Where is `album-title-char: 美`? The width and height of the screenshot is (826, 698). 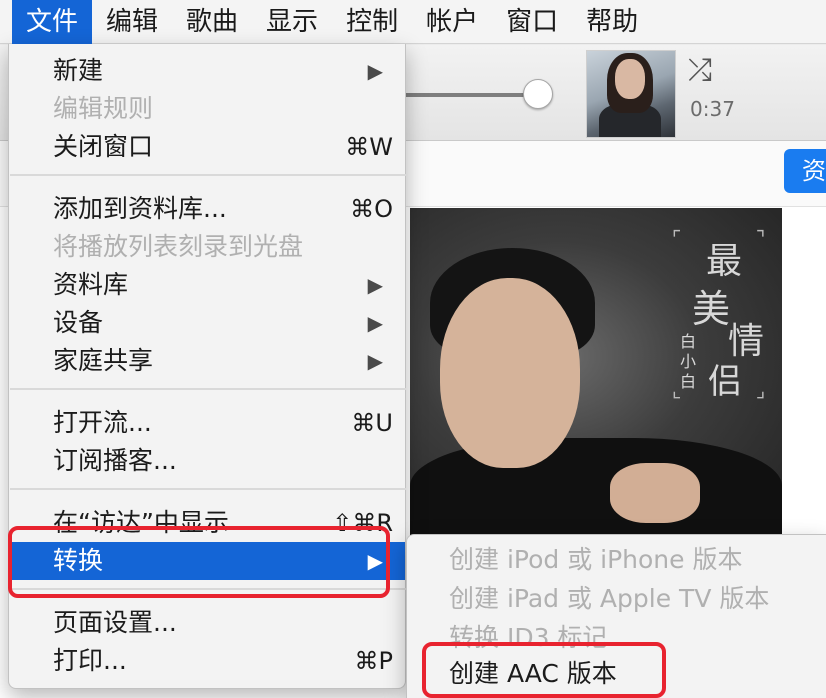 album-title-char: 美 is located at coordinates (711, 309).